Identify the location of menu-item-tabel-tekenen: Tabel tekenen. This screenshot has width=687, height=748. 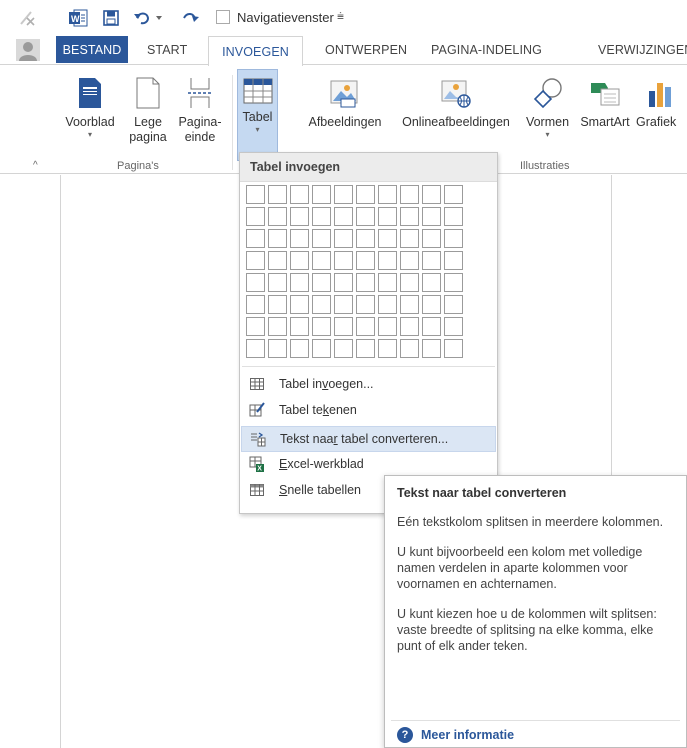
(368, 410).